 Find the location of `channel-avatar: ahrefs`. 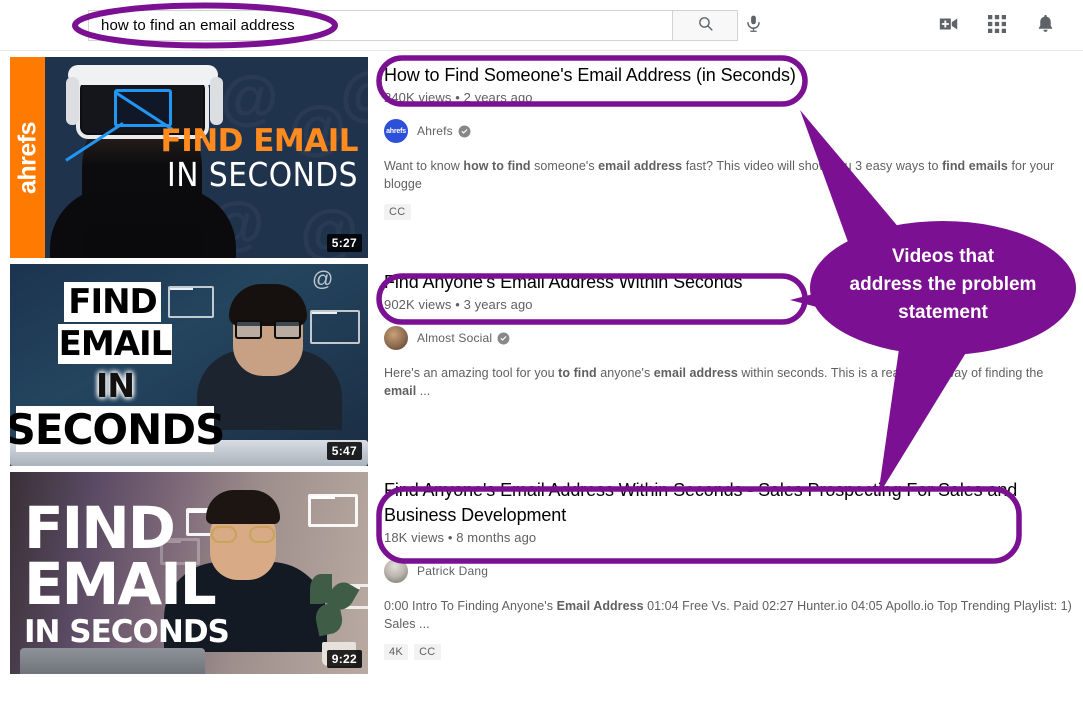

channel-avatar: ahrefs is located at coordinates (396, 131).